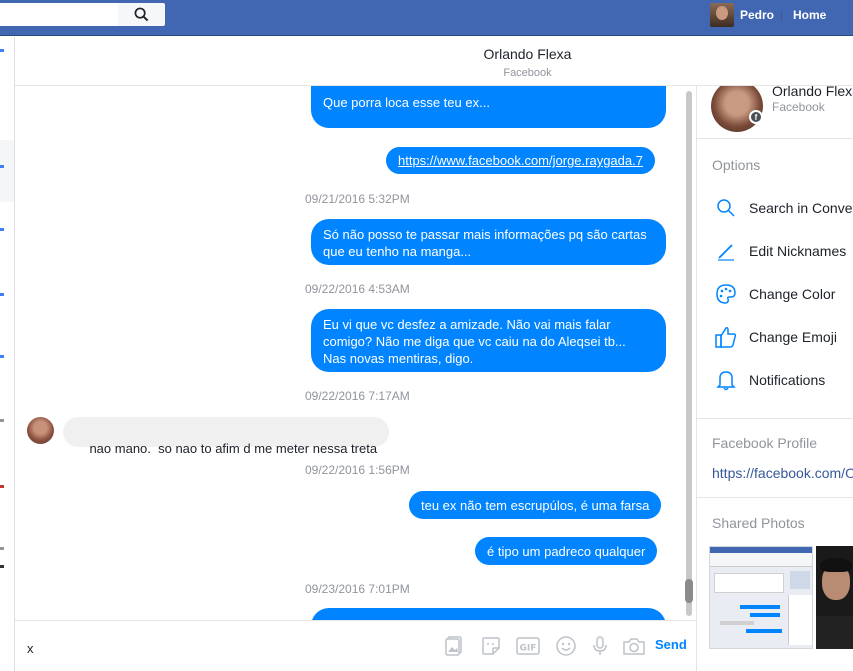  I want to click on option-search-conversation: Search in Convers, so click(775, 209).